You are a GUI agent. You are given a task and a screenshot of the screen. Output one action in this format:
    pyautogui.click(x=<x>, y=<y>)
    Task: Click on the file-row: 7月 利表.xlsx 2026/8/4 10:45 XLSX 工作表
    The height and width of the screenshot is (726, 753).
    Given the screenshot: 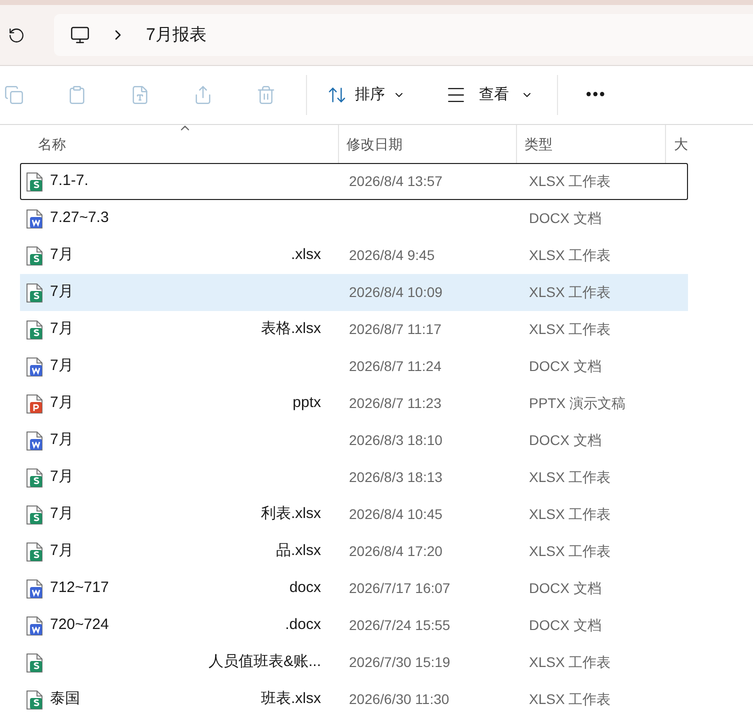 What is the action you would take?
    pyautogui.click(x=354, y=514)
    